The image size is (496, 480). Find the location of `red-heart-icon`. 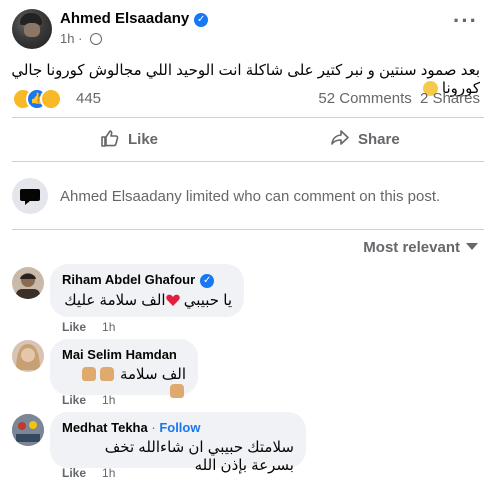

red-heart-icon is located at coordinates (172, 300).